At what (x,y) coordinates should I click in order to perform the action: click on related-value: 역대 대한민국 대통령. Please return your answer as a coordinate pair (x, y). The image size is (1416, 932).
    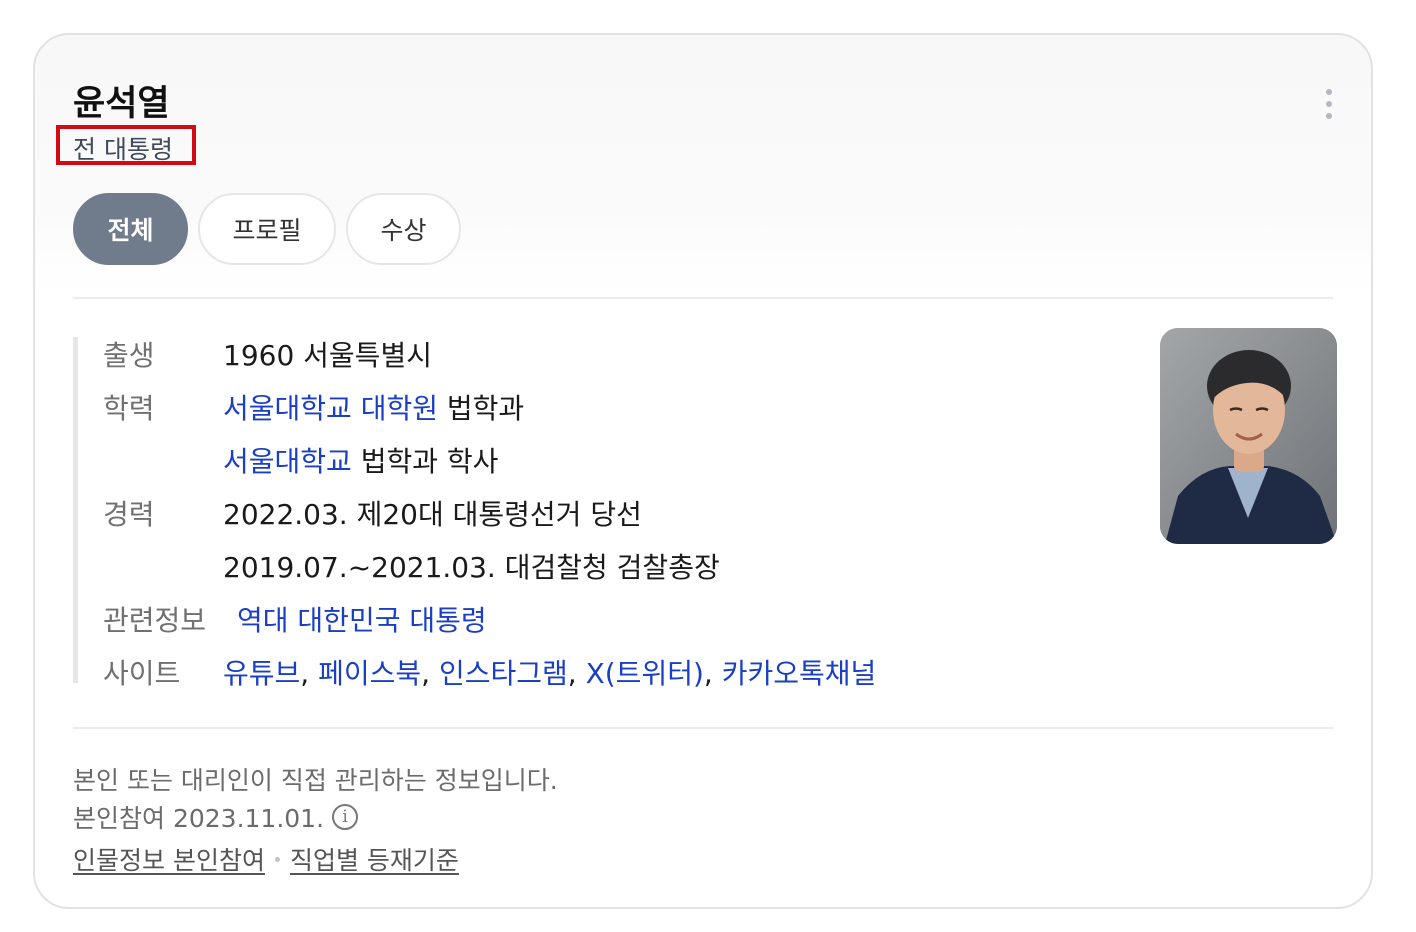
    Looking at the image, I should click on (362, 619).